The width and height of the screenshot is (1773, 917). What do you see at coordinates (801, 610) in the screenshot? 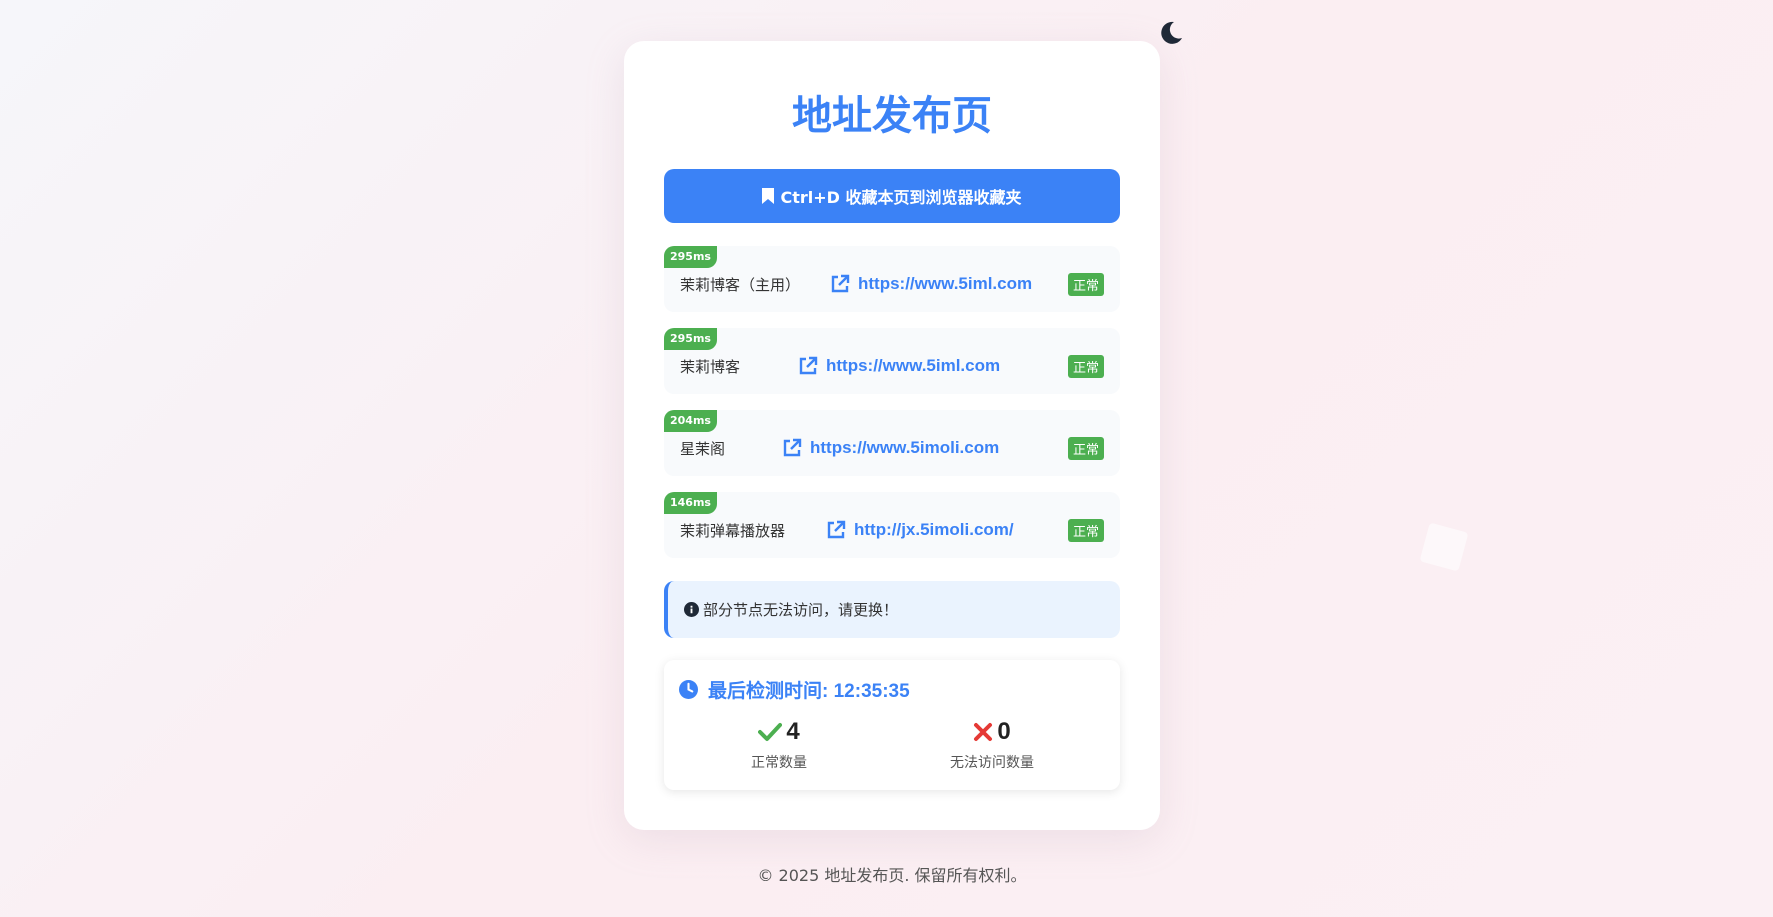
I see `notice-text: 部分节点无法访问，请更换！` at bounding box center [801, 610].